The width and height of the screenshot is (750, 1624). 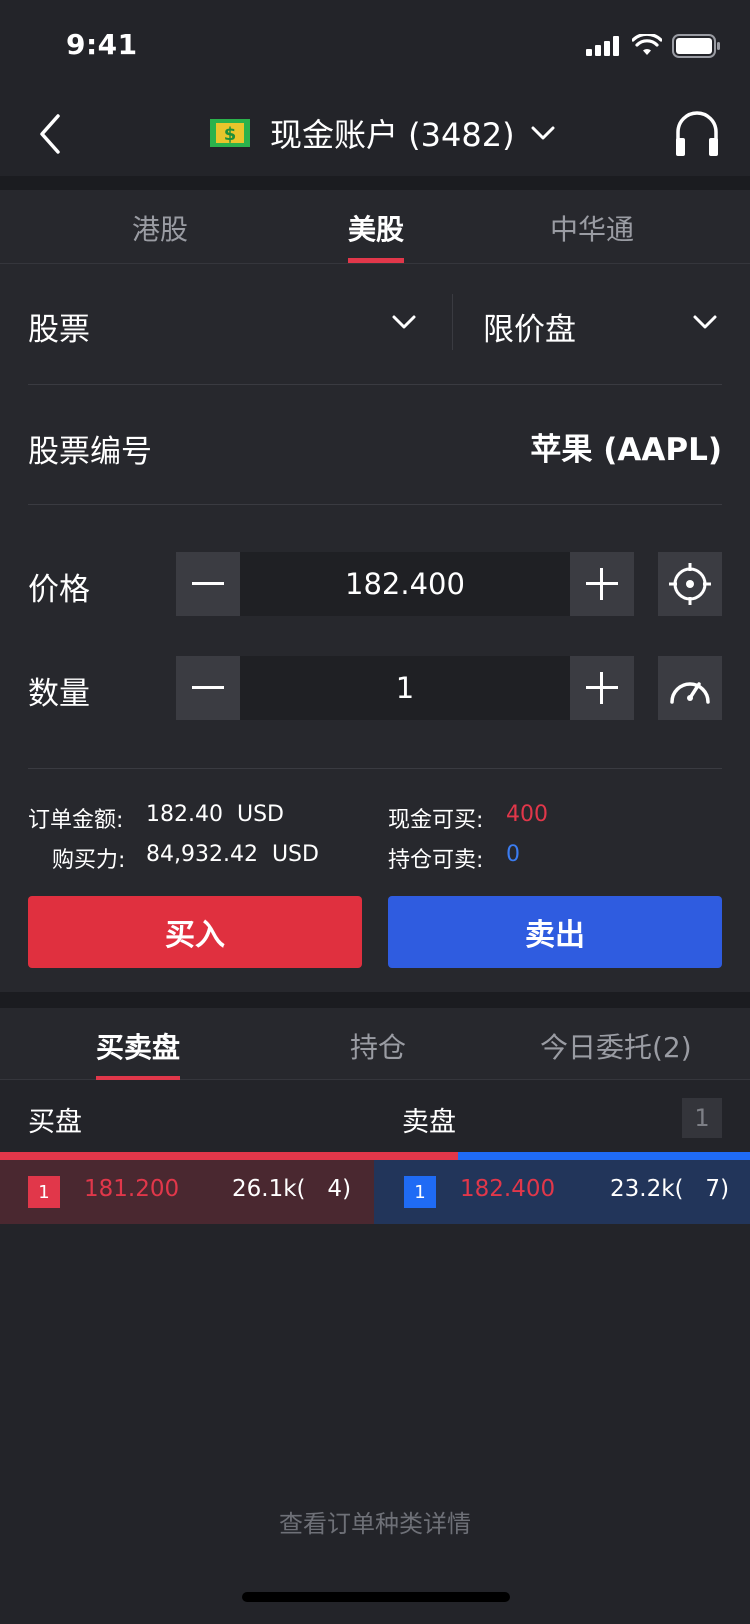 What do you see at coordinates (50, 134) in the screenshot?
I see `back-arrow-icon` at bounding box center [50, 134].